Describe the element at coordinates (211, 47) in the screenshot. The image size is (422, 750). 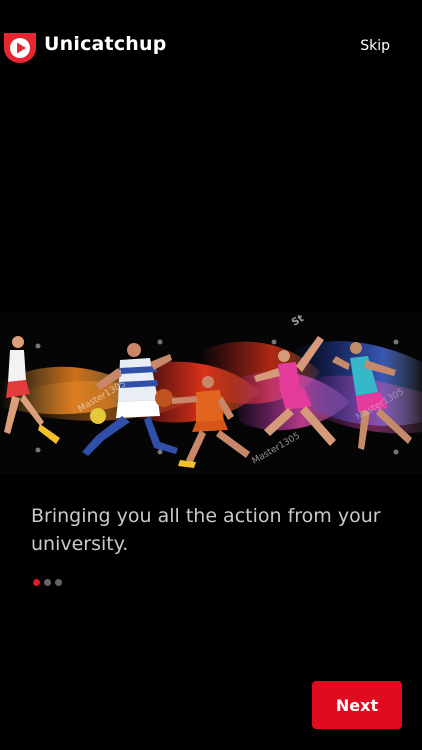
I see `header: Unicatchup Skip` at that location.